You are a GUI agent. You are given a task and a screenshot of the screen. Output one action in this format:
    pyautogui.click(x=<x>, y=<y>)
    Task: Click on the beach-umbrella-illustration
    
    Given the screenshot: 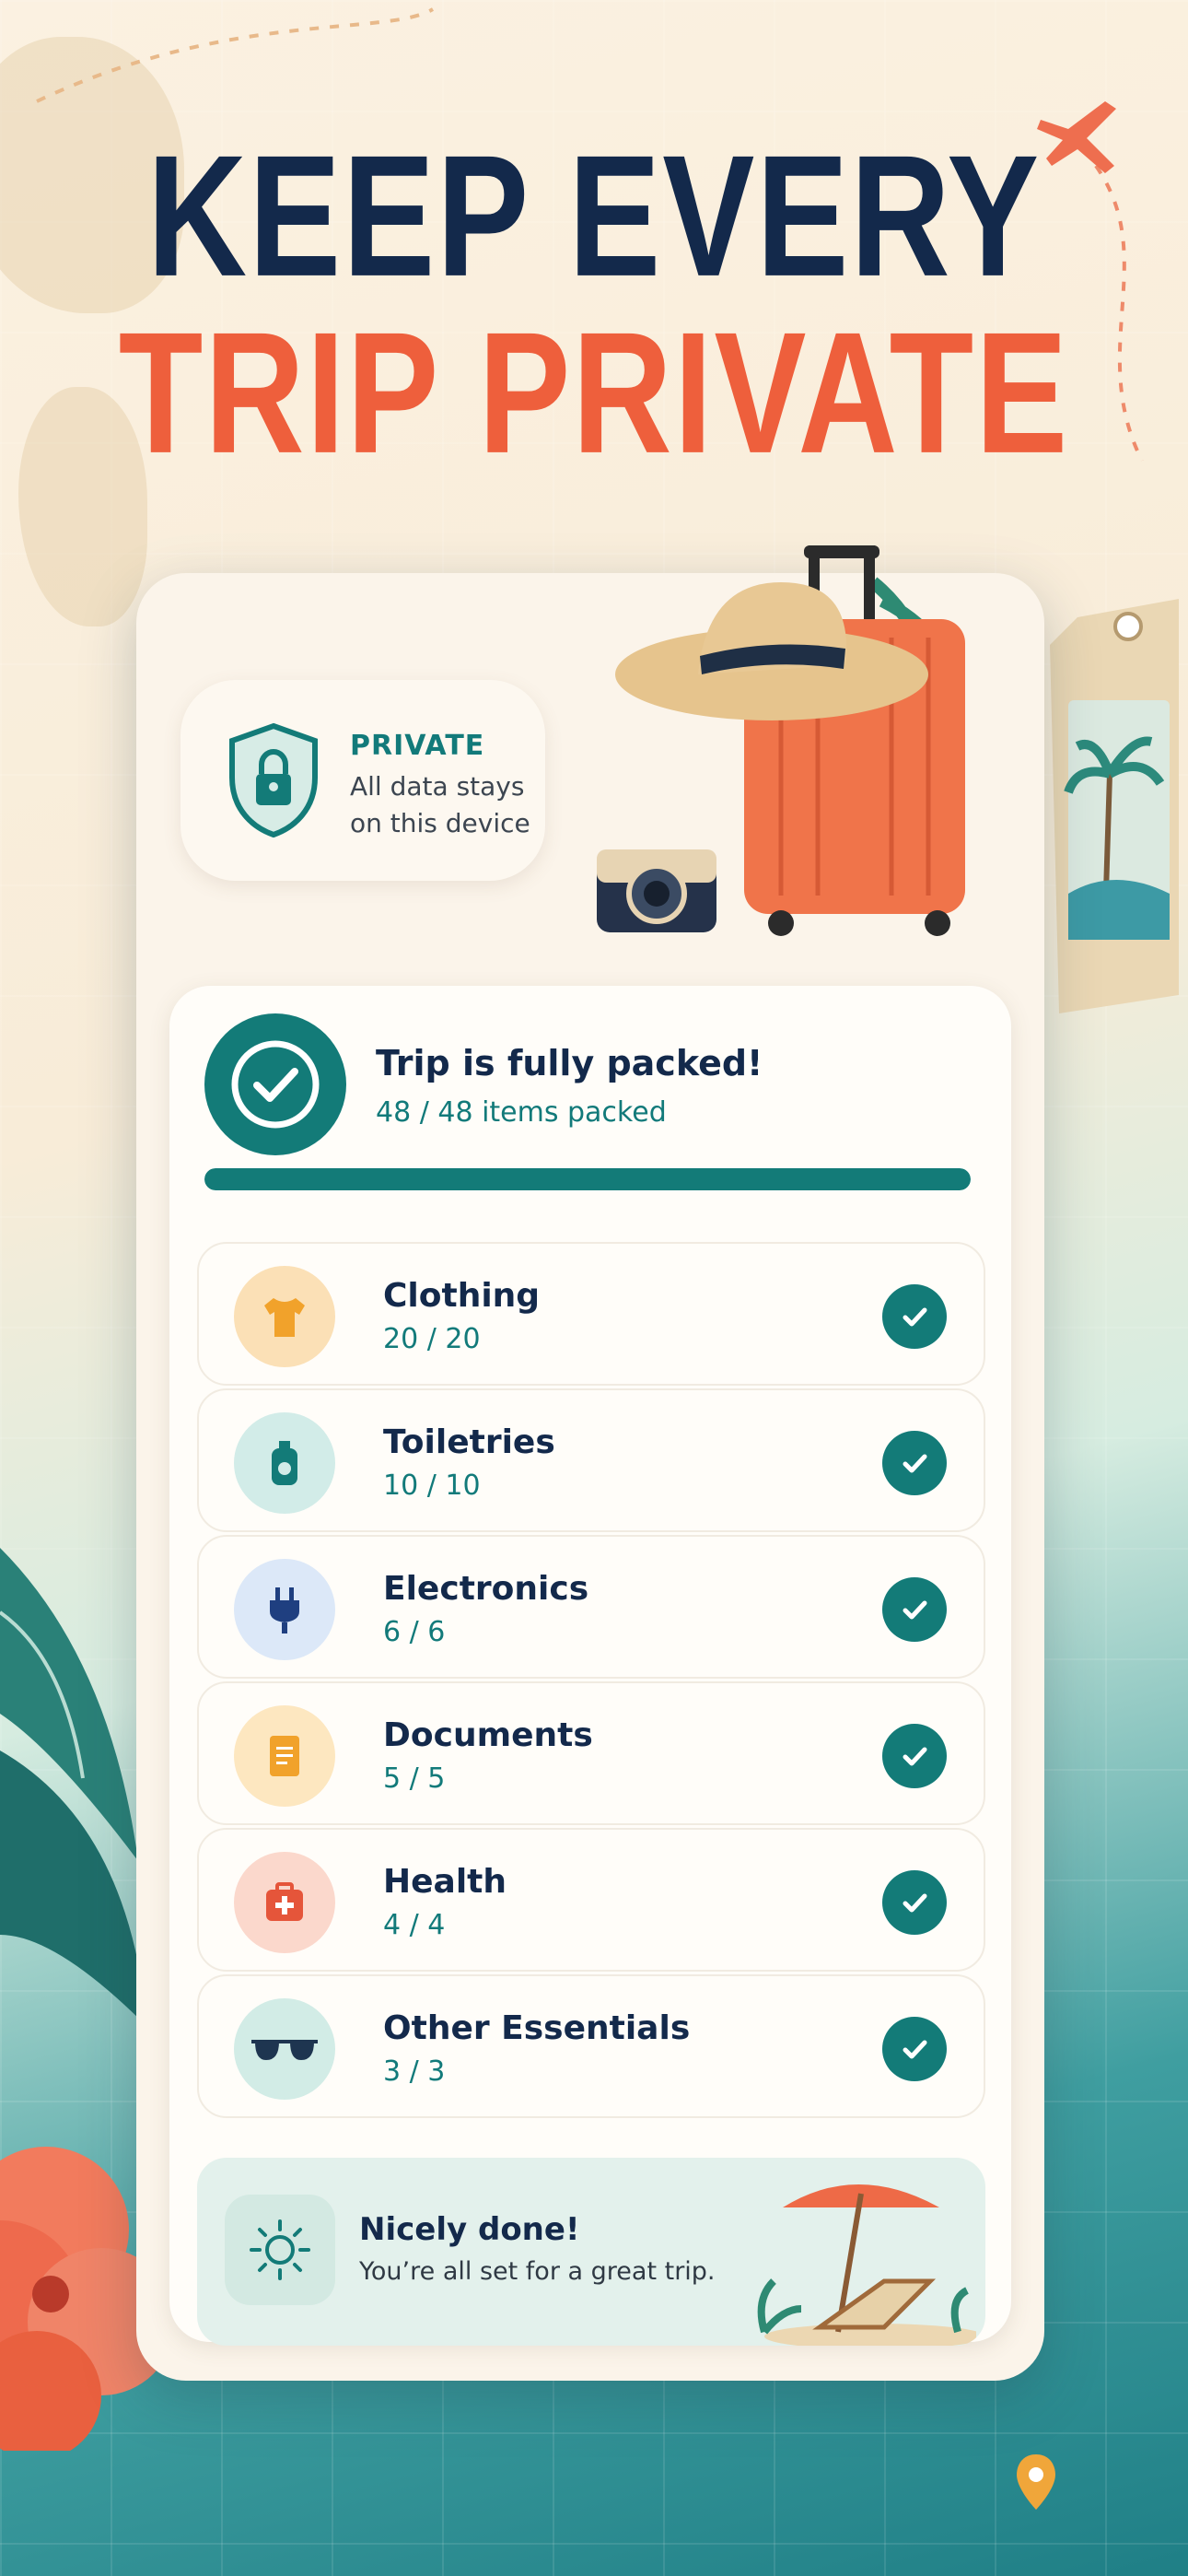 What is the action you would take?
    pyautogui.click(x=866, y=2265)
    